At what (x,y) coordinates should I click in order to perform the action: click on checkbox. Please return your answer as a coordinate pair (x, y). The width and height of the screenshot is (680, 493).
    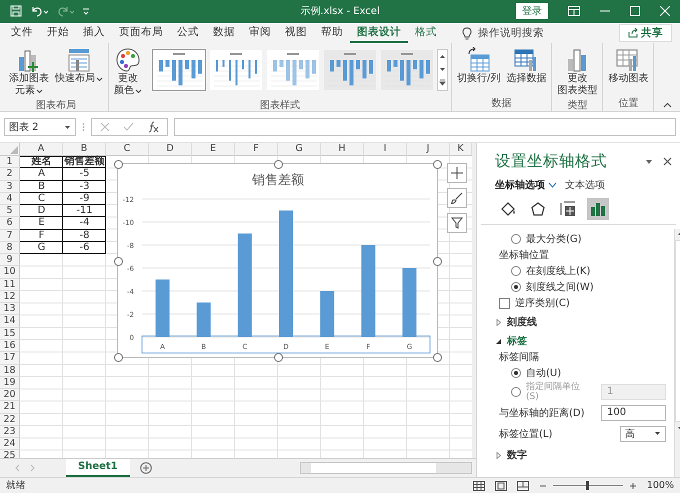
    Looking at the image, I should click on (504, 303).